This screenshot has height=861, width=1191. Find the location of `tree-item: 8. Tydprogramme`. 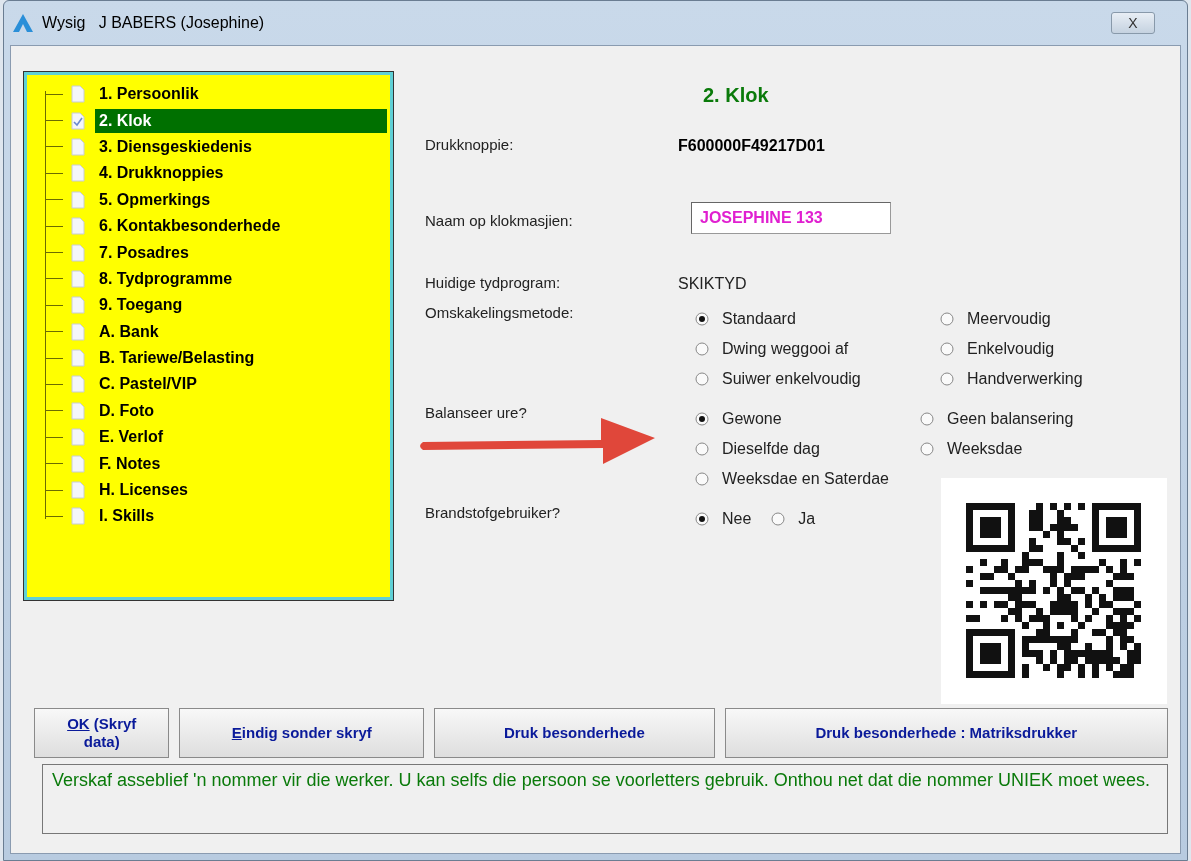

tree-item: 8. Tydprogramme is located at coordinates (164, 278).